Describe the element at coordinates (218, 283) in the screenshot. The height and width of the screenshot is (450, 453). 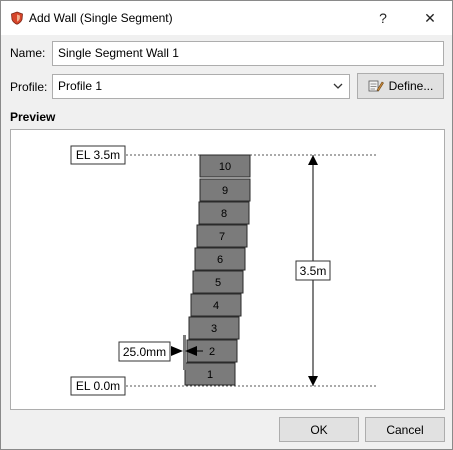
I see `wall-block-label: 5` at that location.